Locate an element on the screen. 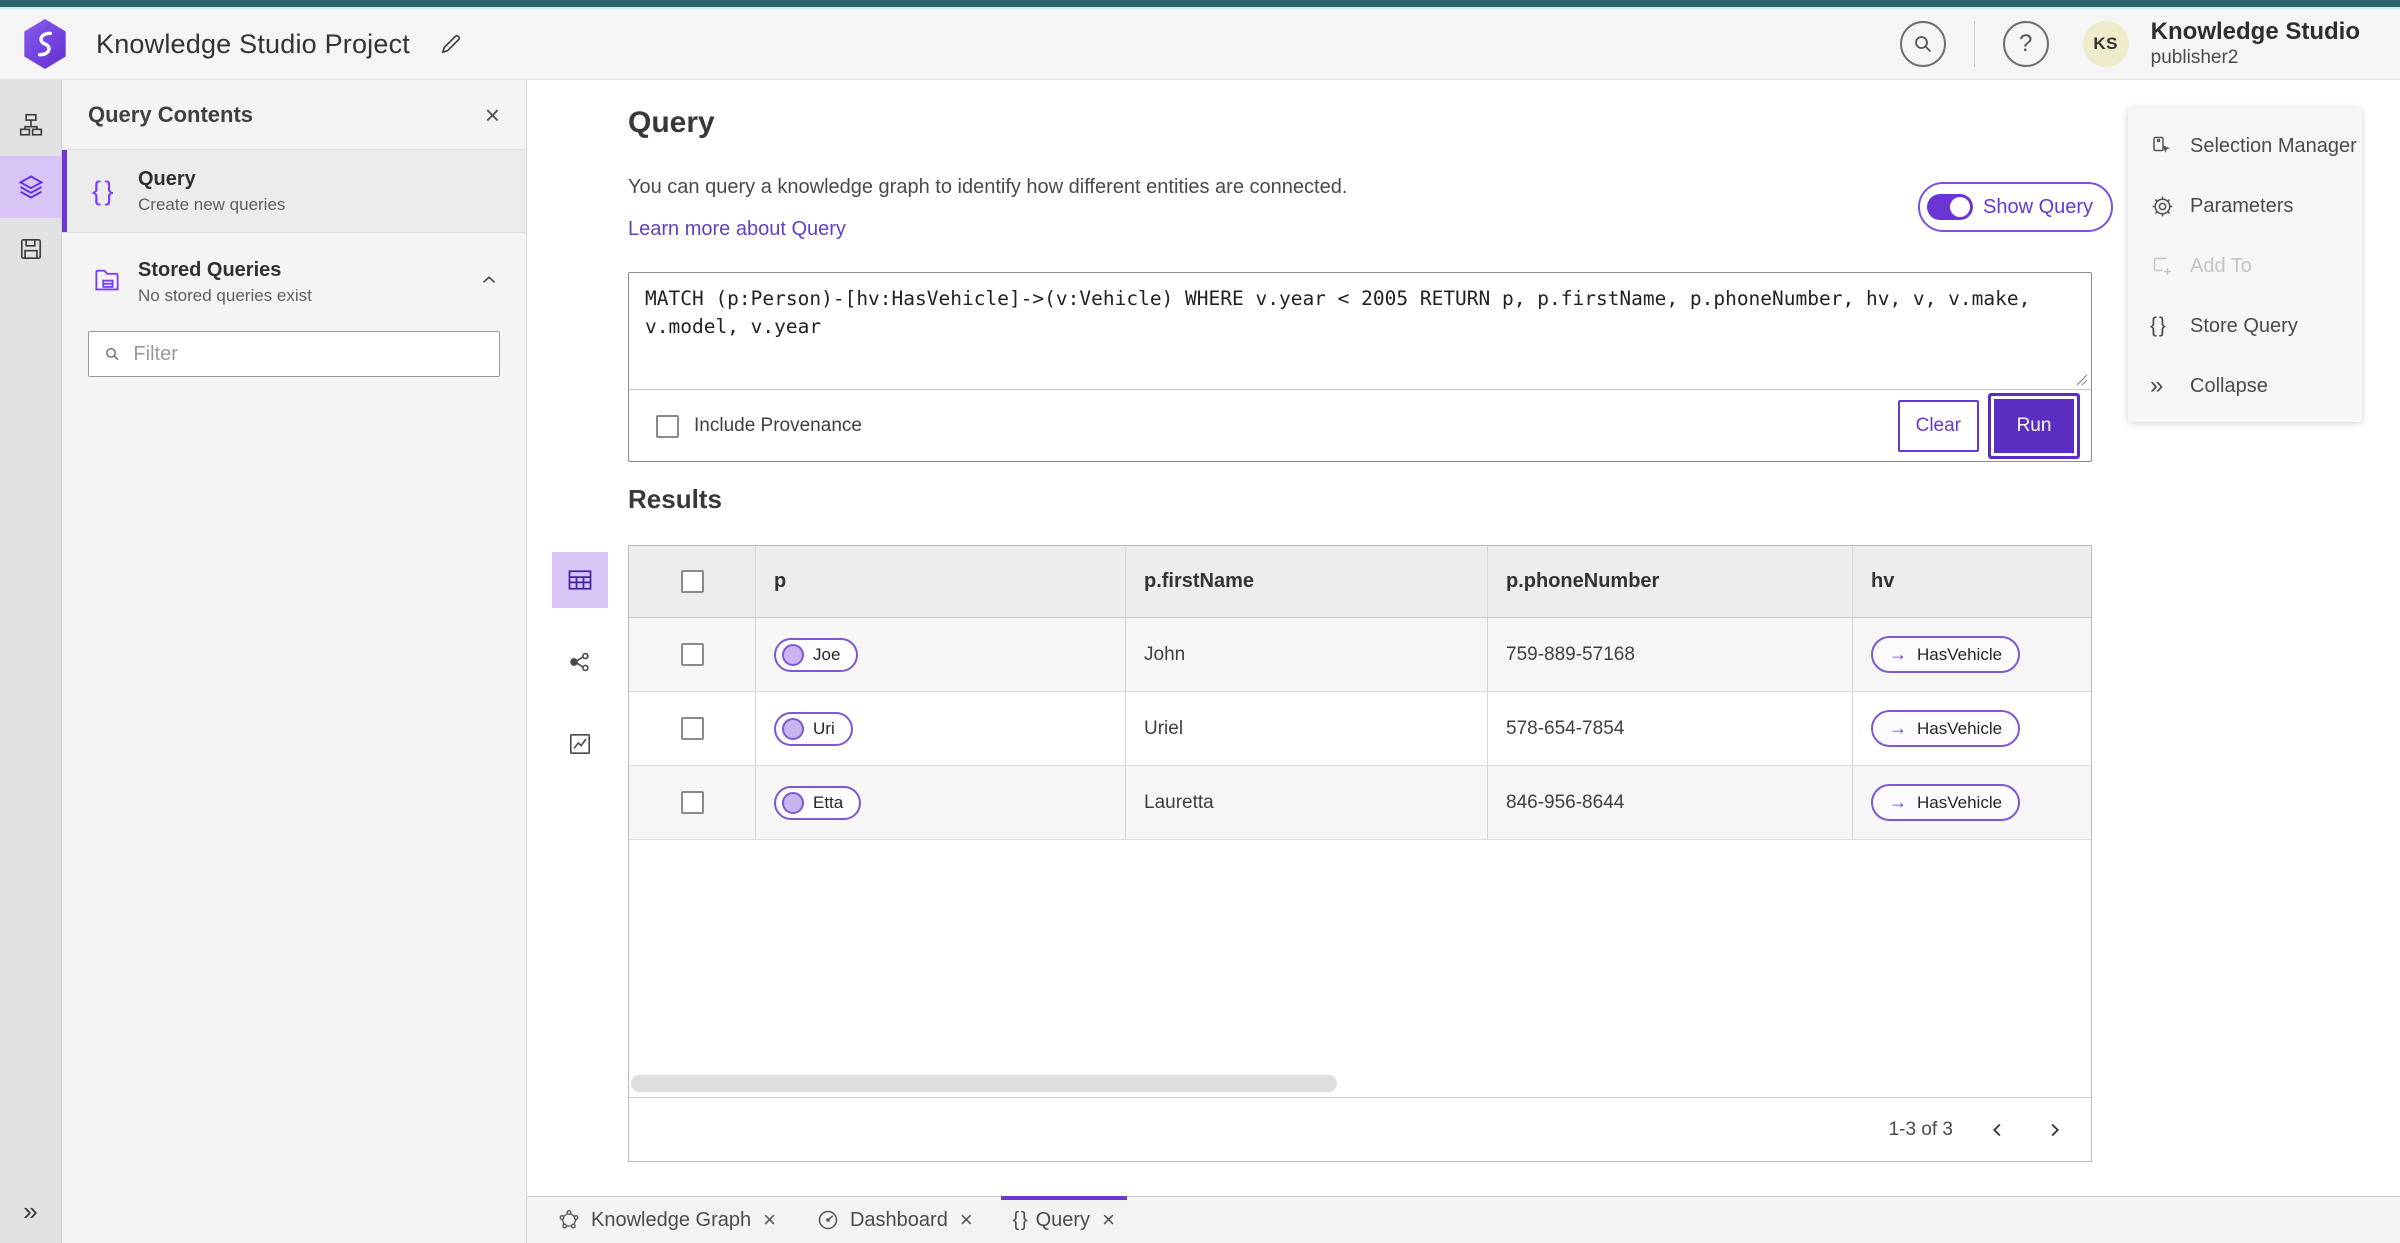 Image resolution: width=2400 pixels, height=1243 pixels. toggle-knob is located at coordinates (1960, 207).